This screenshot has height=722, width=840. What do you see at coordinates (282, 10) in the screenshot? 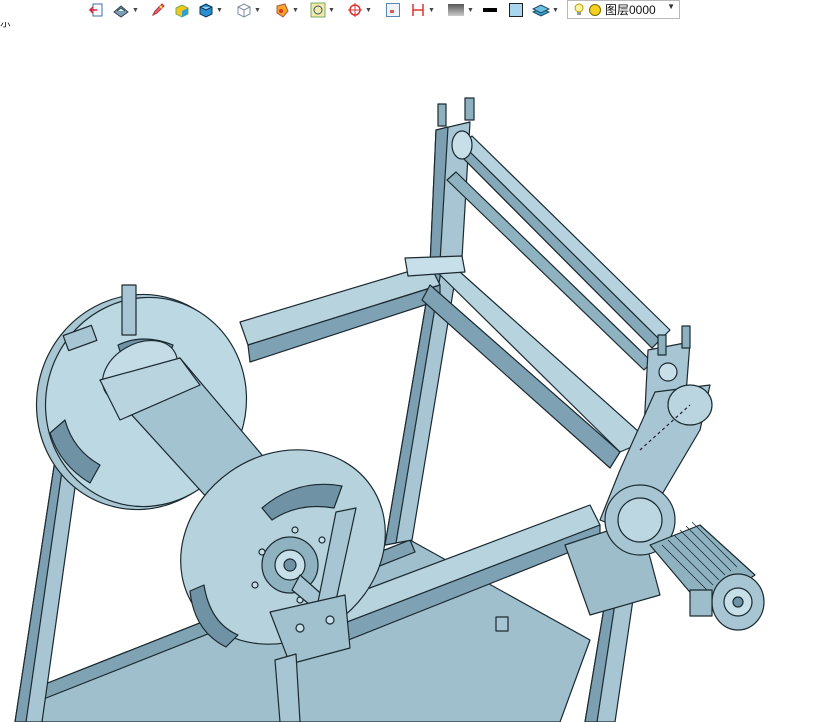
I see `render-style-icon` at bounding box center [282, 10].